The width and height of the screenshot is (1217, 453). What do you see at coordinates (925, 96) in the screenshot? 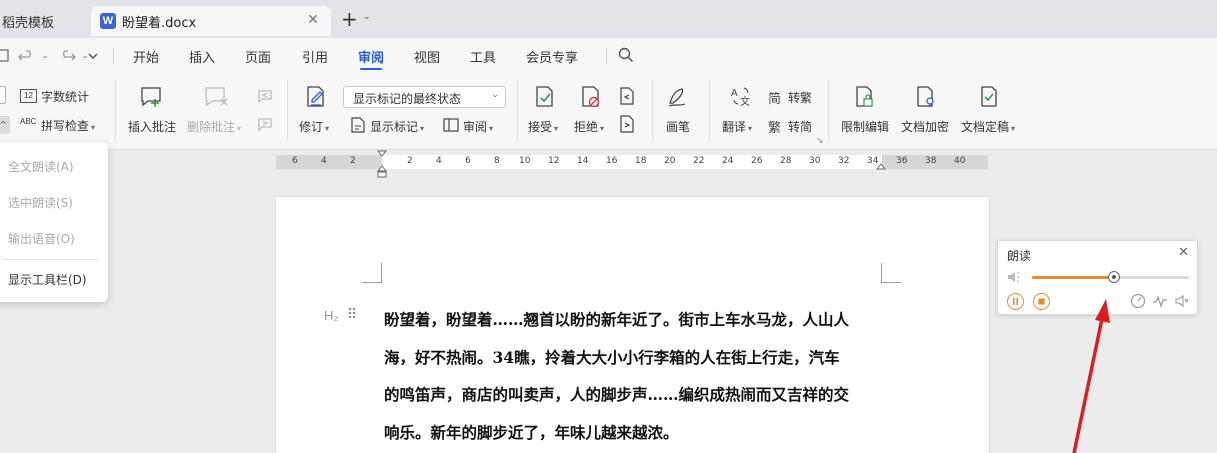
I see `encrypt-document-icon` at bounding box center [925, 96].